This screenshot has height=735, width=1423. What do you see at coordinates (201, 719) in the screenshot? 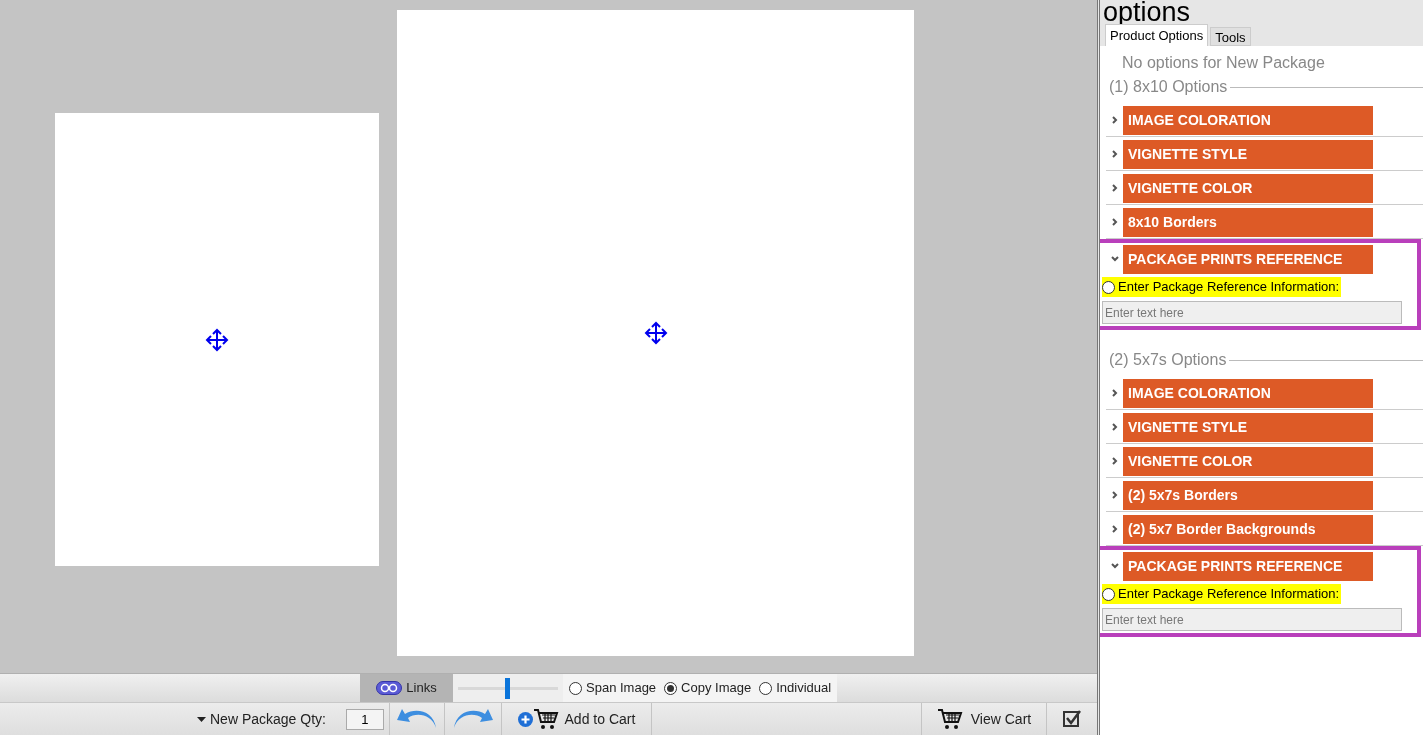
I see `dropdown-caret-icon` at bounding box center [201, 719].